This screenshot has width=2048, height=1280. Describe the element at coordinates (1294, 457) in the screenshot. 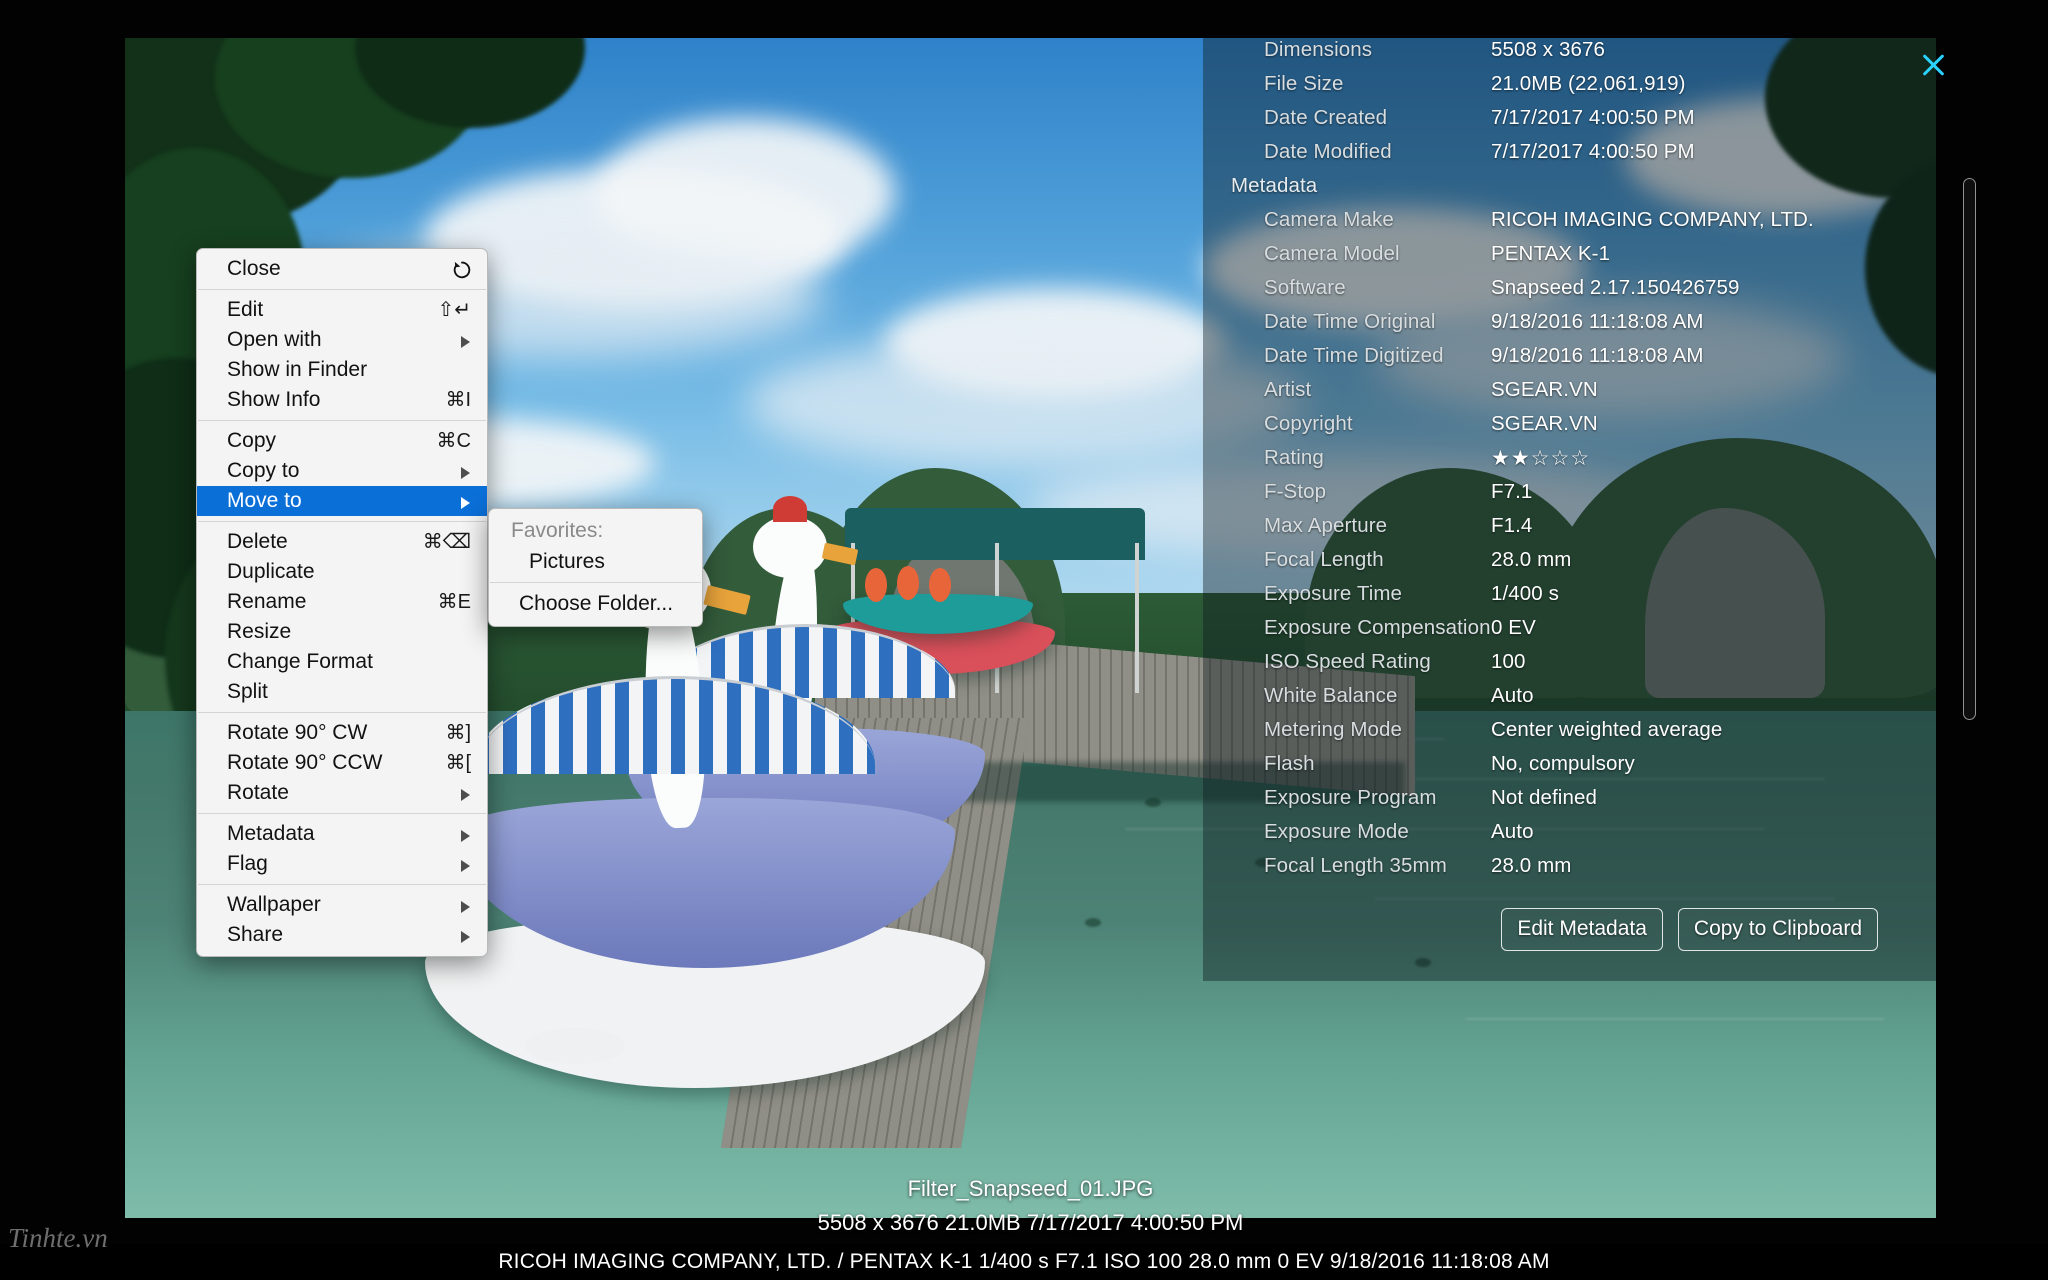

I see `metadata-key: Rating` at that location.